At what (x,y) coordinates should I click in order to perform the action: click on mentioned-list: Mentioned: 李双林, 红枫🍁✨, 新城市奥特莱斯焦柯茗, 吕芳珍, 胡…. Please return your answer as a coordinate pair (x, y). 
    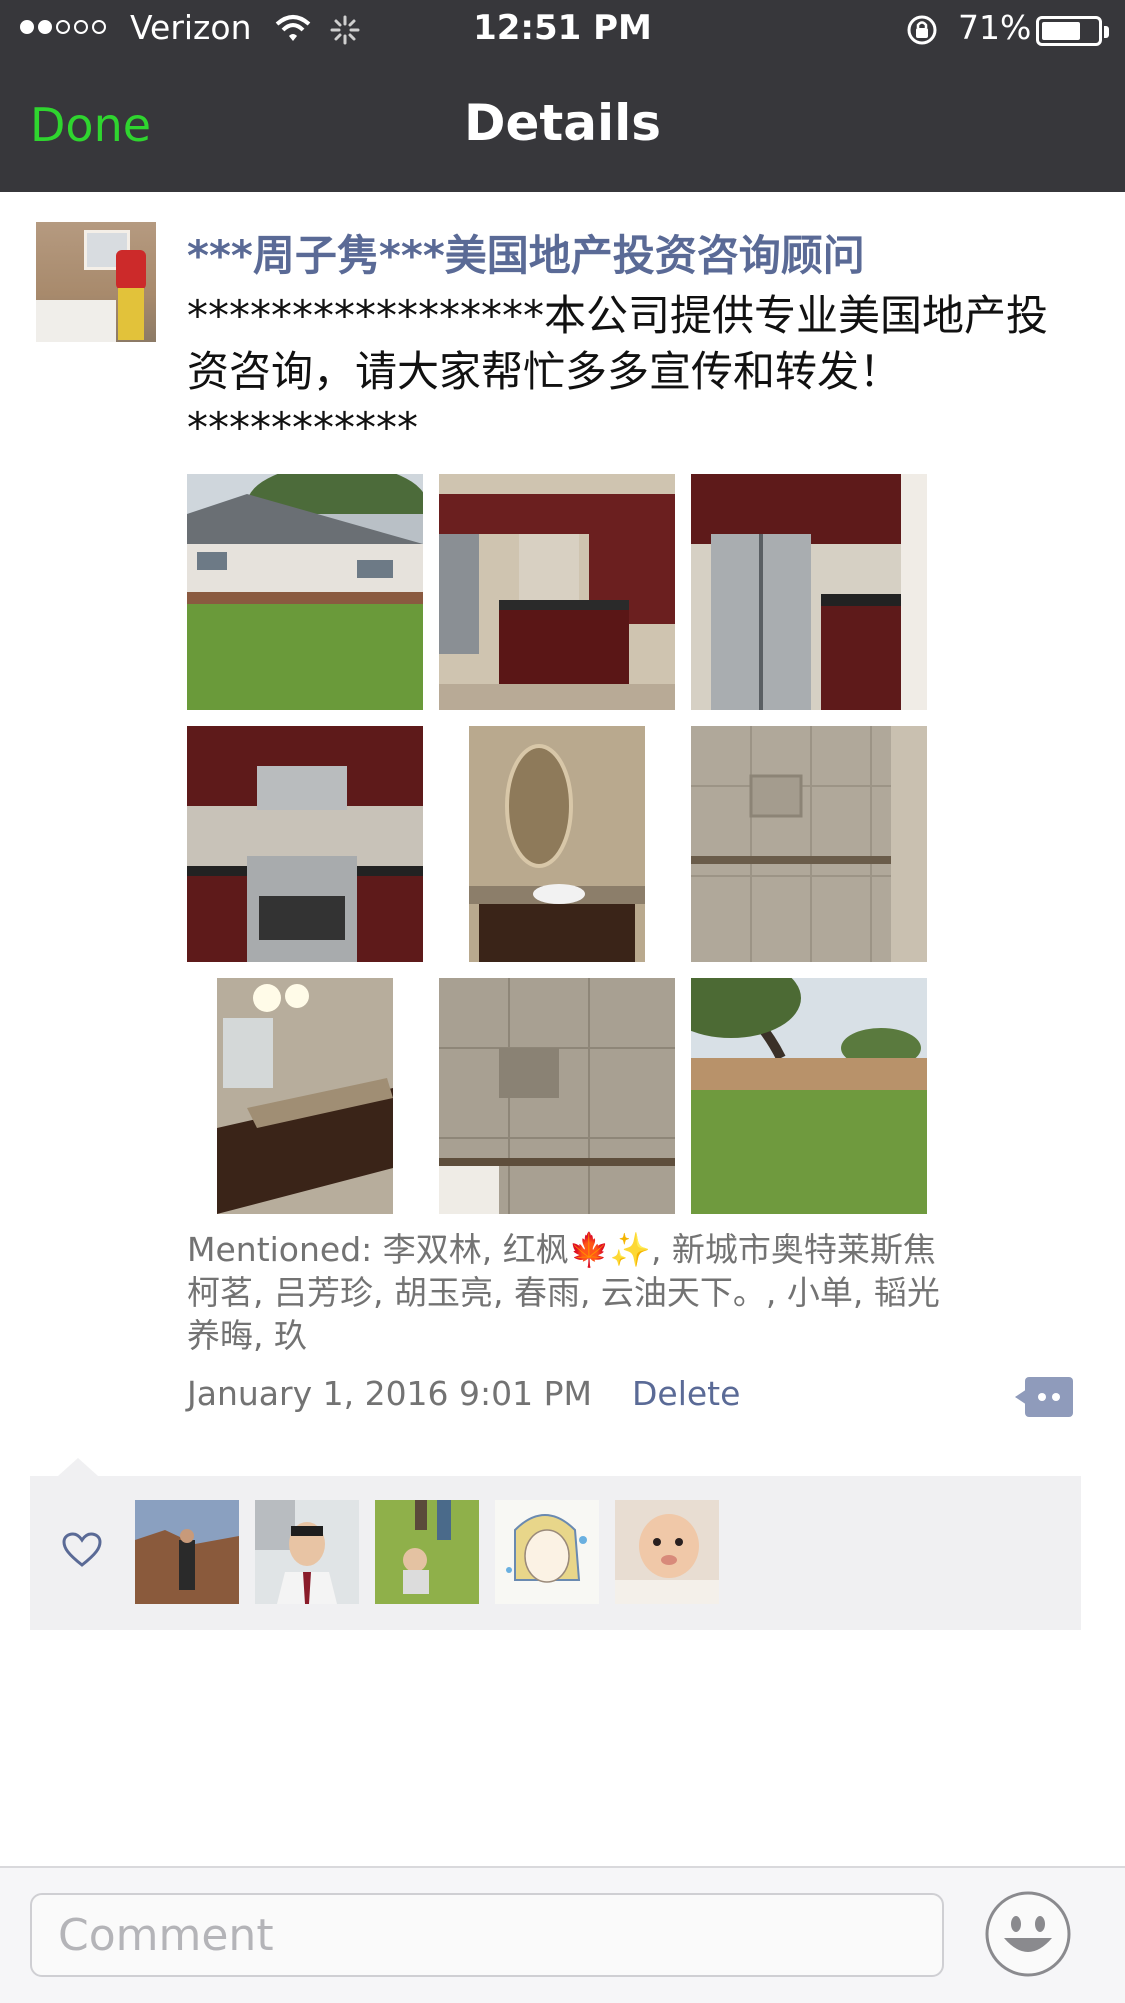
    Looking at the image, I should click on (567, 1292).